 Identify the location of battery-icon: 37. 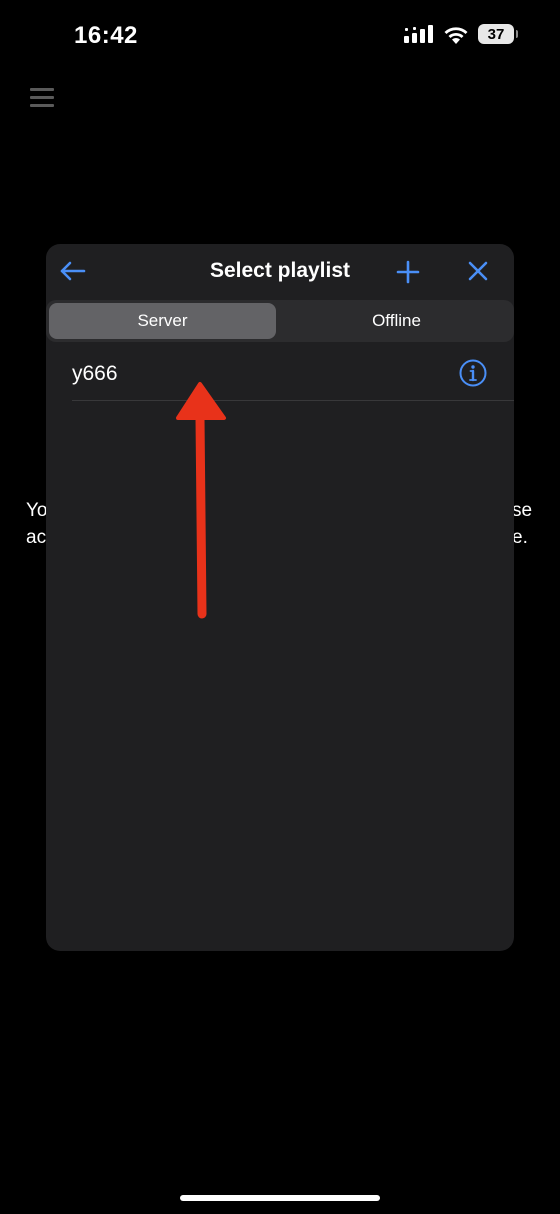
(498, 34).